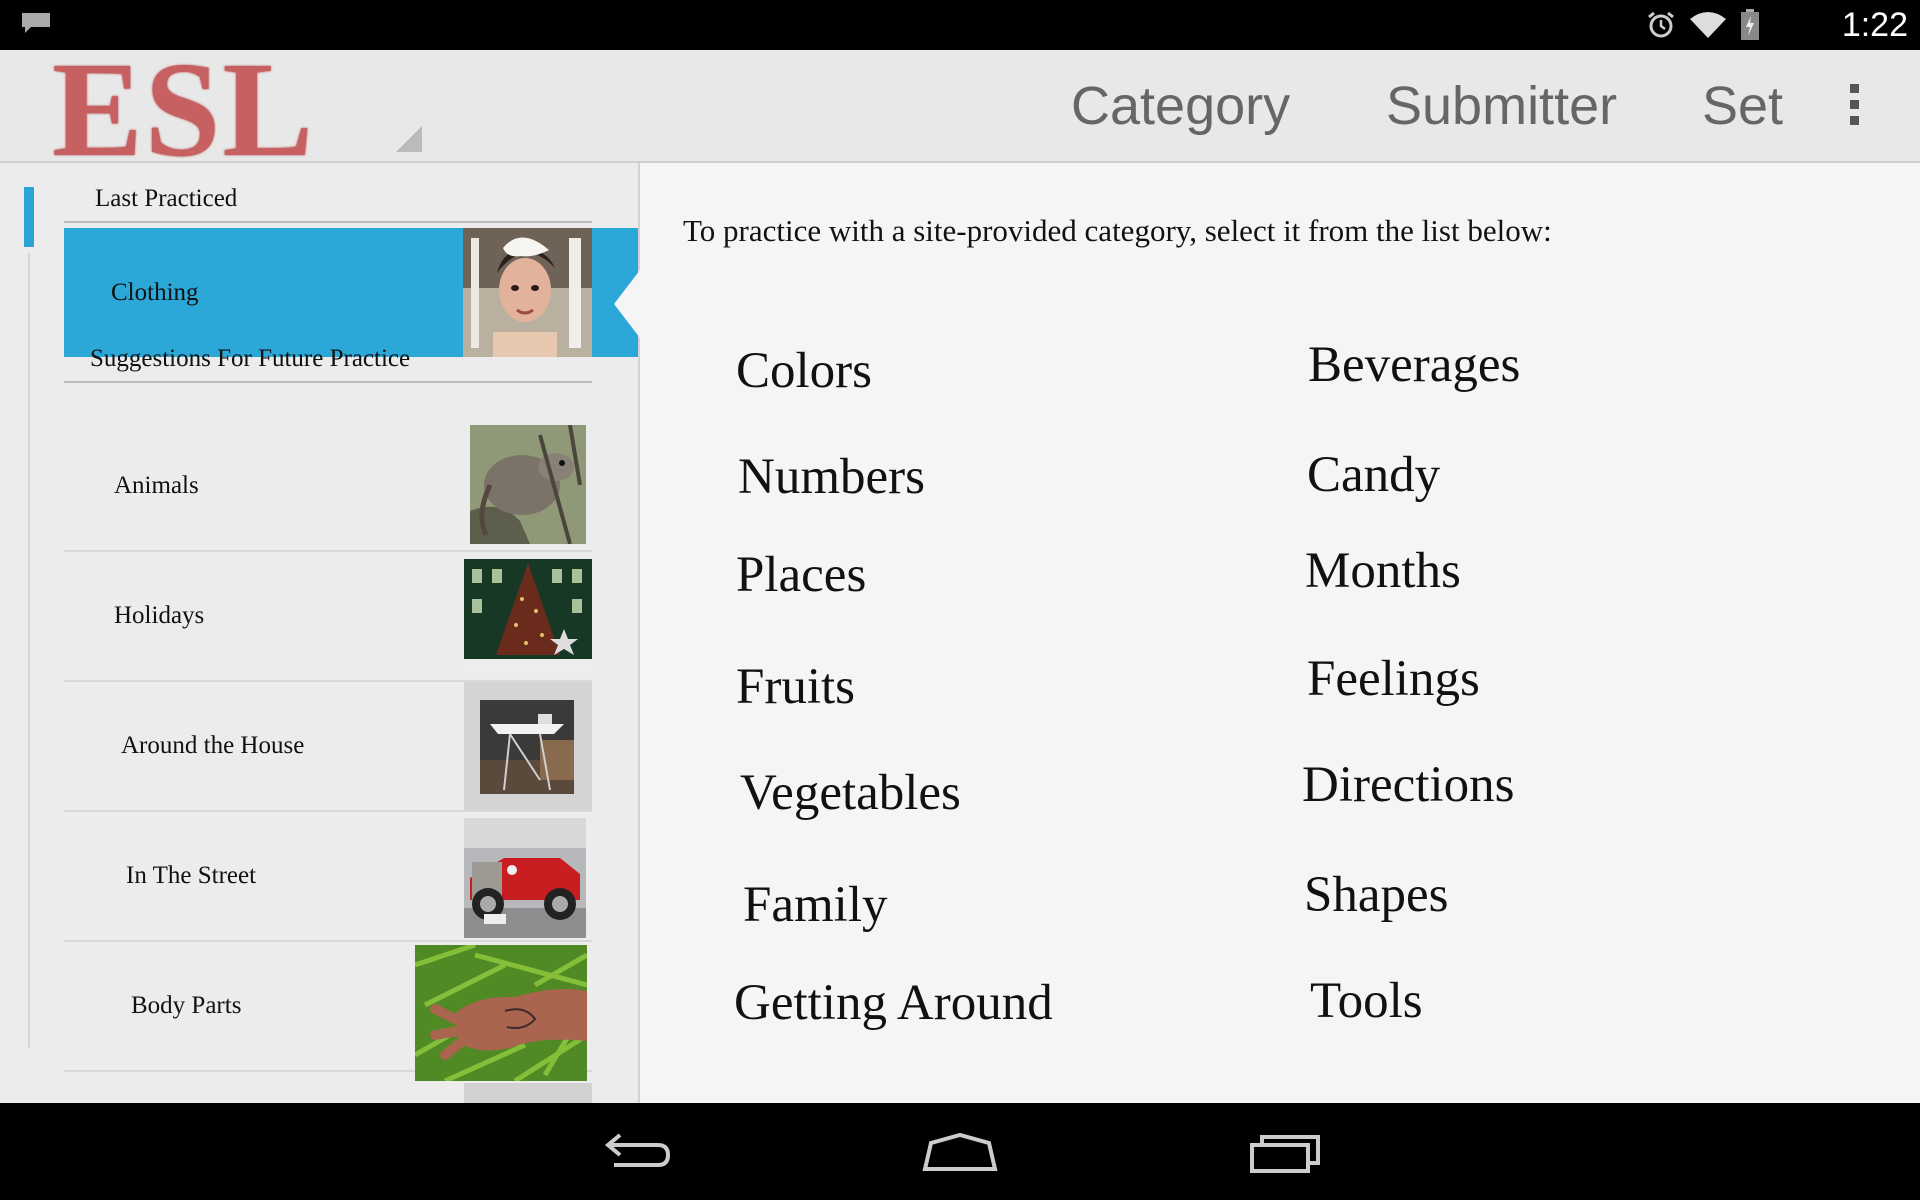  Describe the element at coordinates (1366, 1001) in the screenshot. I see `category-tools: Tools` at that location.